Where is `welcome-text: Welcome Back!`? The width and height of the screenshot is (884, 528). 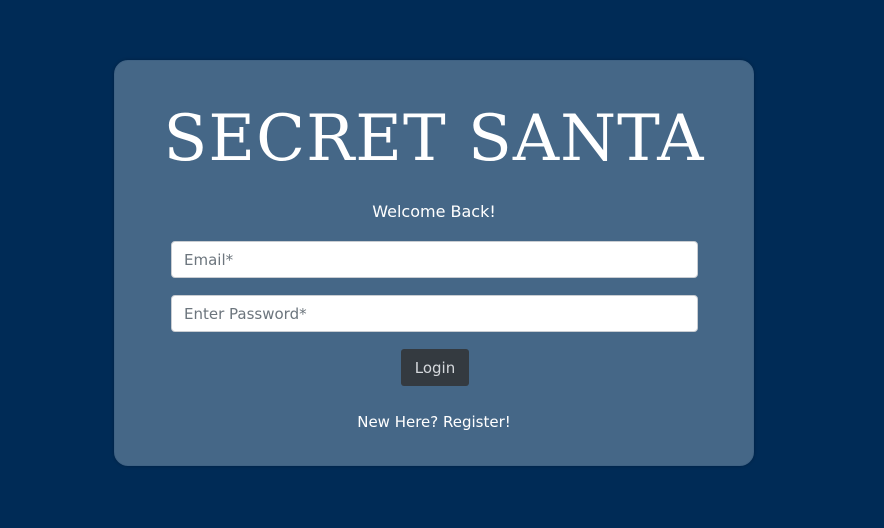
welcome-text: Welcome Back! is located at coordinates (434, 211).